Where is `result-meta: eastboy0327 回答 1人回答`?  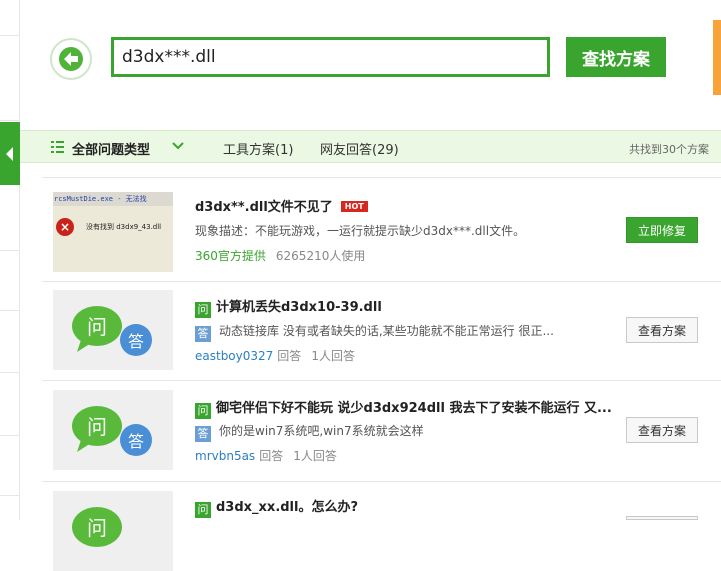
result-meta: eastboy0327 回答 1人回答 is located at coordinates (275, 355).